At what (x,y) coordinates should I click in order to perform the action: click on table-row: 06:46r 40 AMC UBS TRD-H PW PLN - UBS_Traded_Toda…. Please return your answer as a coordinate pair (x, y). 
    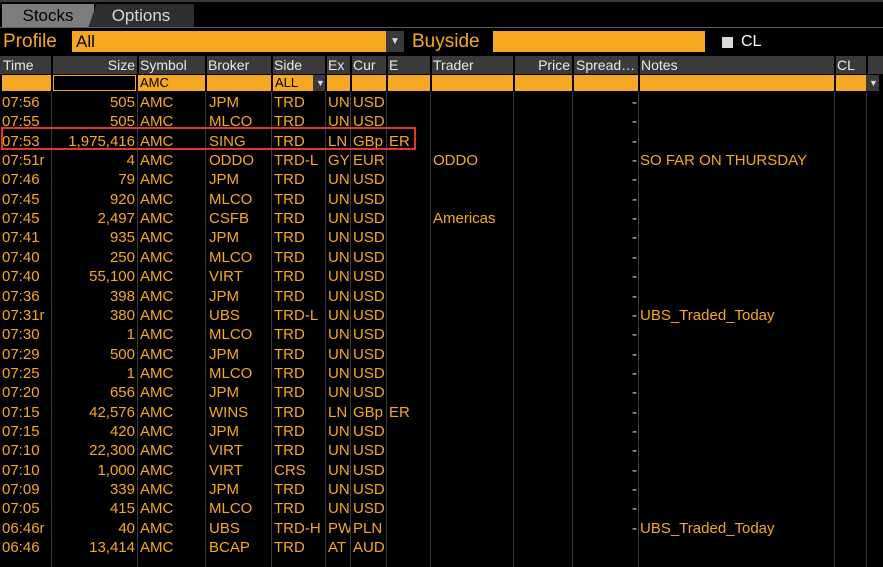
    Looking at the image, I should click on (441, 528).